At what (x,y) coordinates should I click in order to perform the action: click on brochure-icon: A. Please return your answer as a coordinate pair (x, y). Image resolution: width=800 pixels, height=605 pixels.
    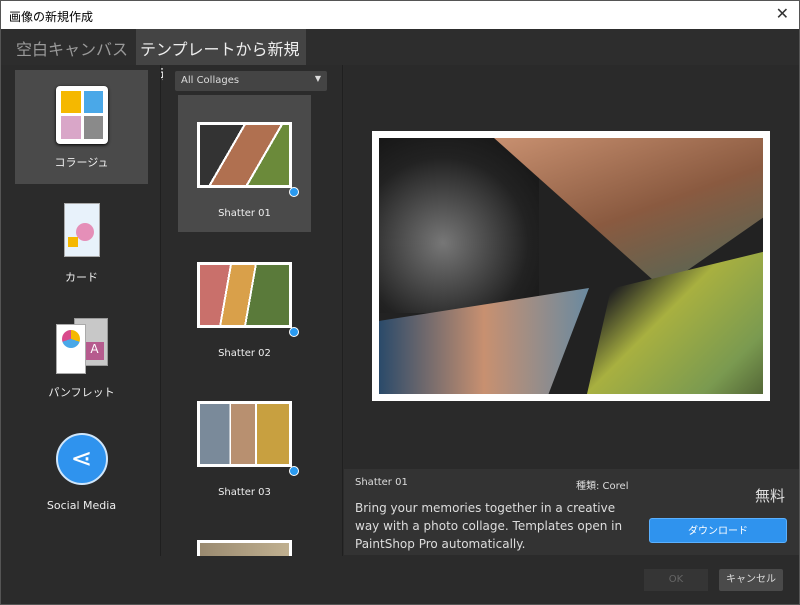
    Looking at the image, I should click on (81, 345).